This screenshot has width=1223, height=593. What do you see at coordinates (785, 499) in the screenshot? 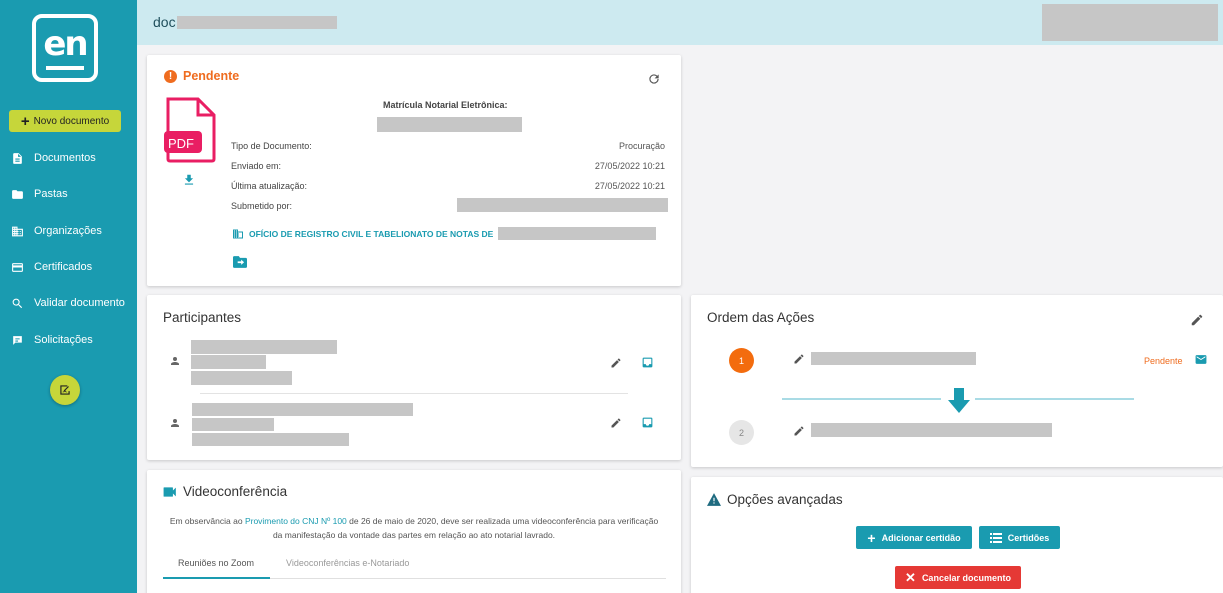
I see `options-title: Opções avançadas` at bounding box center [785, 499].